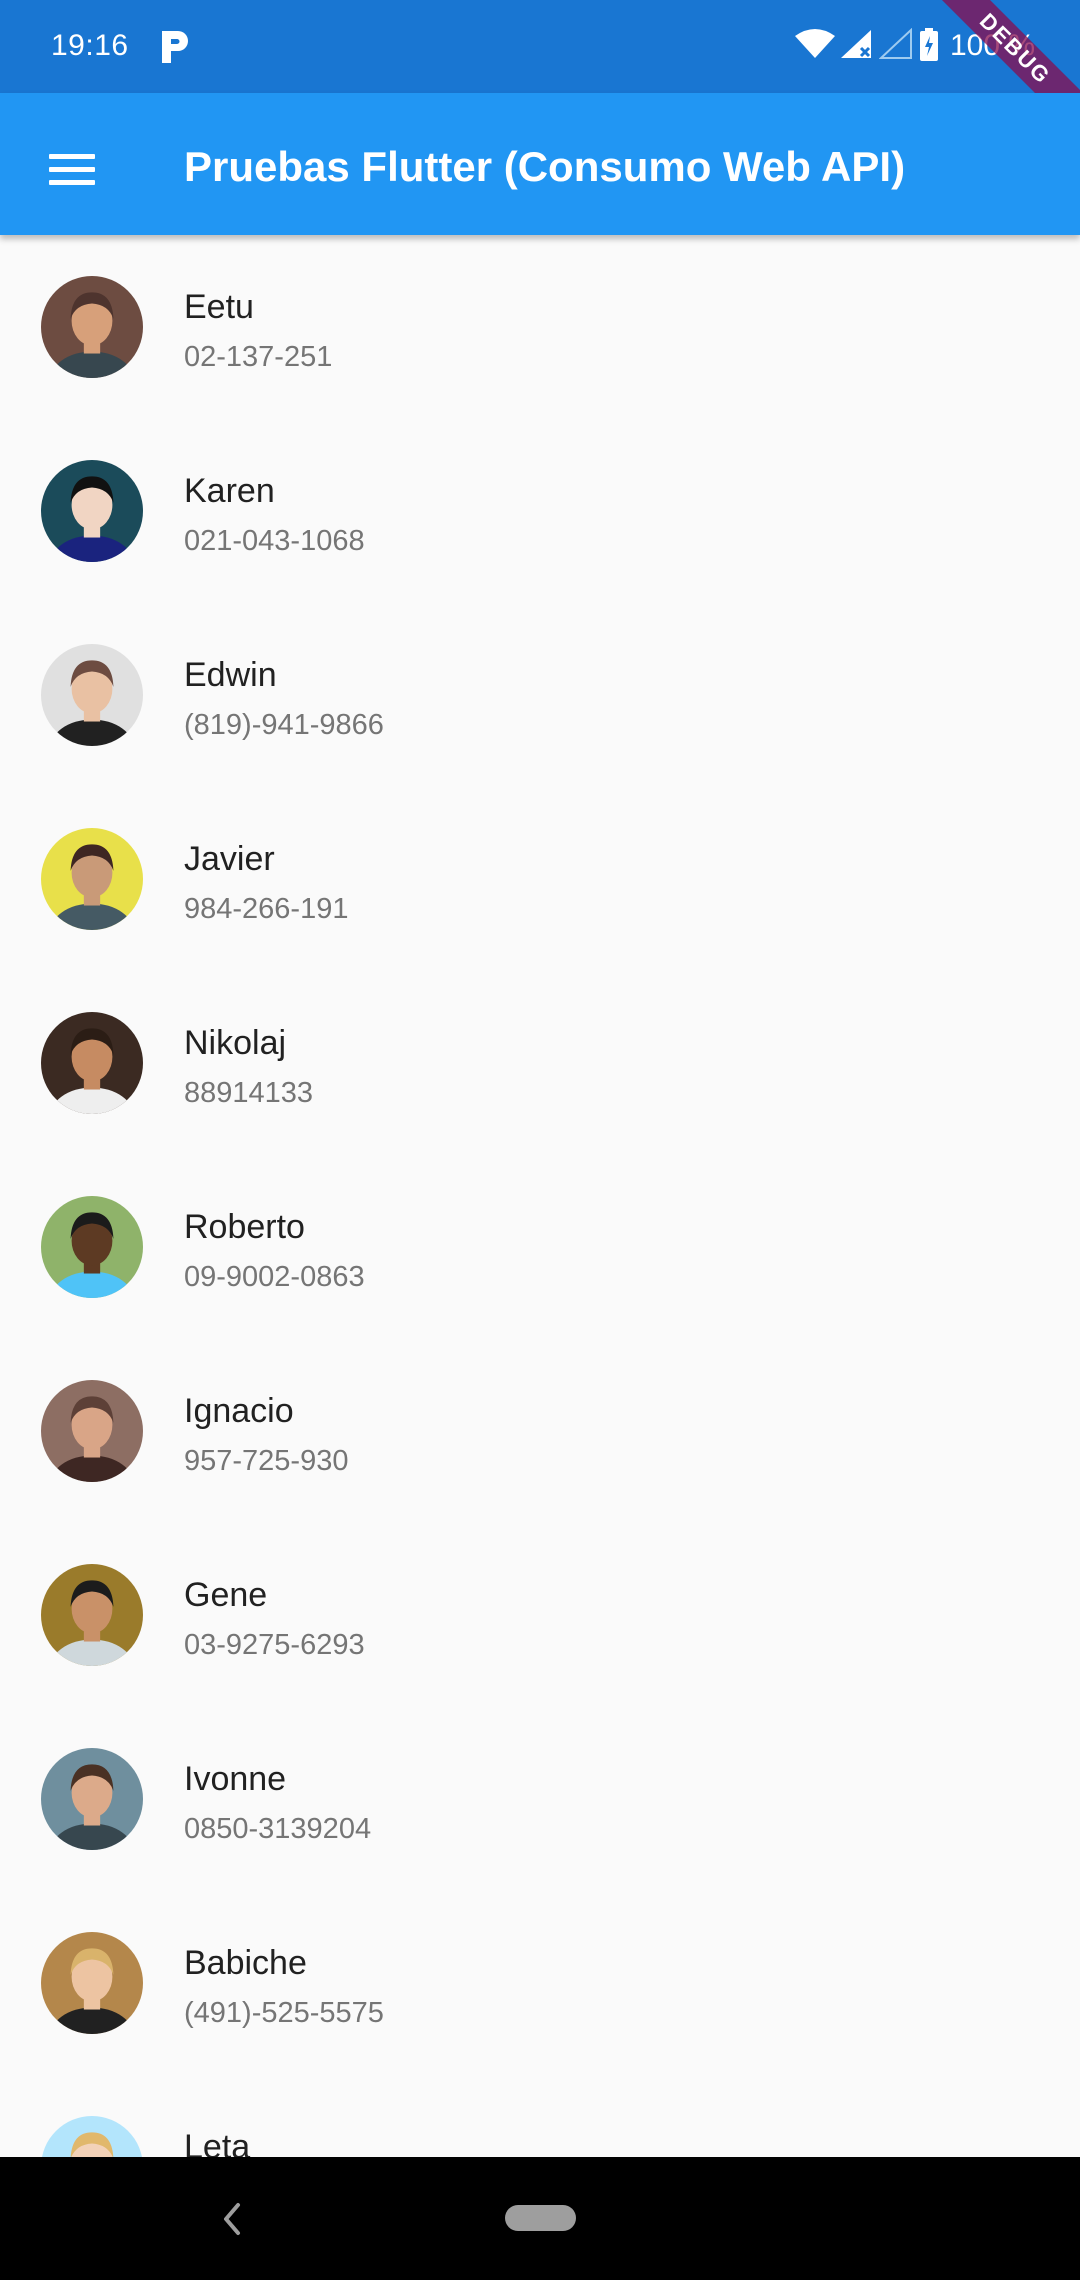  I want to click on contact-list-item: Ignacio 957-725-930, so click(540, 1431).